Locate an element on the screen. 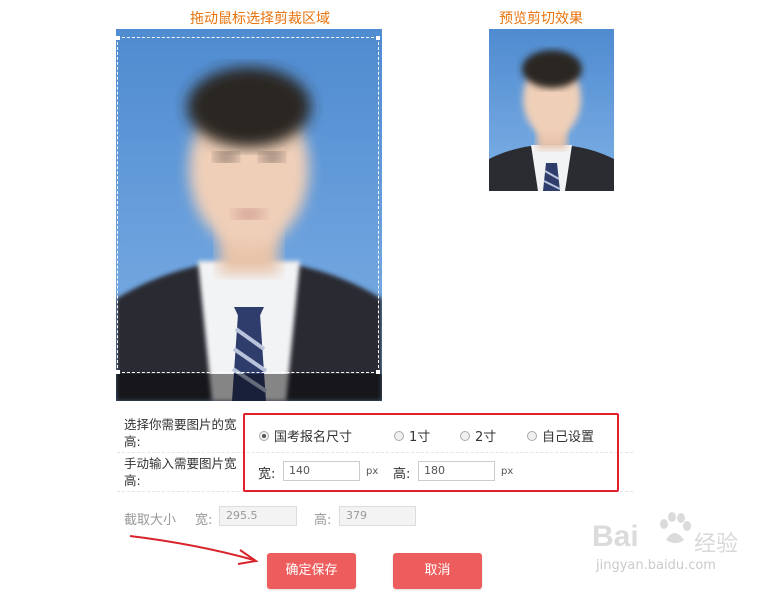 This screenshot has height=592, width=774. preview-photo is located at coordinates (551, 110).